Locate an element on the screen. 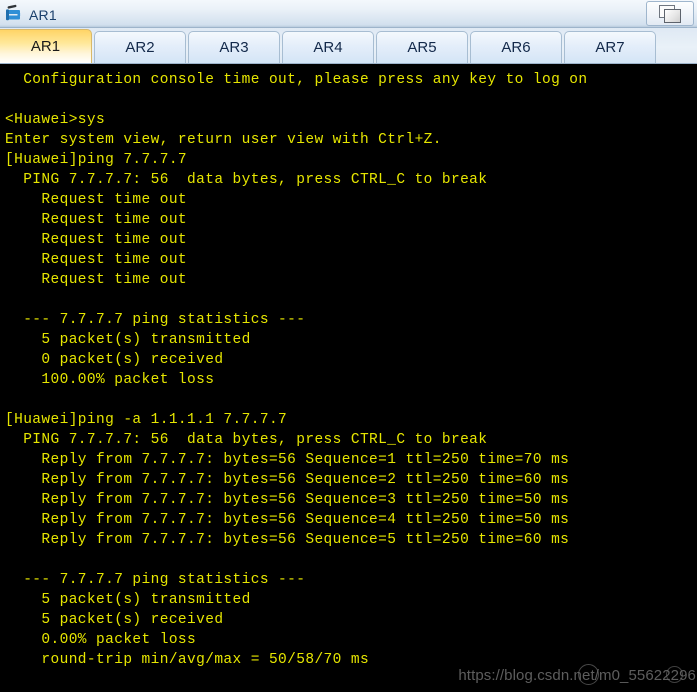  console-line: [Huawei]ping -a 1.1.1.1 7.7.7.7 is located at coordinates (146, 420).